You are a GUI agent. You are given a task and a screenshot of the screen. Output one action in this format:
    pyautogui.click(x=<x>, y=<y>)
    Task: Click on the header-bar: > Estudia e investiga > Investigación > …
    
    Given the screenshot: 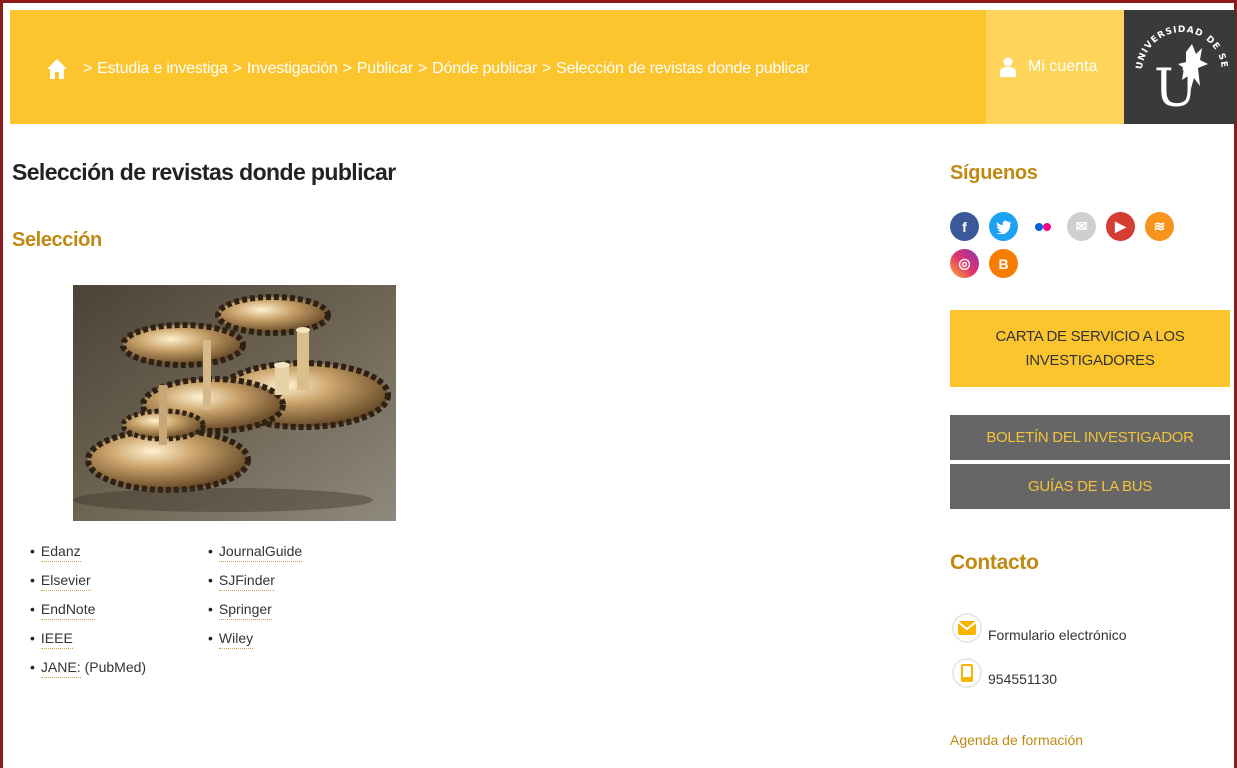 What is the action you would take?
    pyautogui.click(x=623, y=67)
    